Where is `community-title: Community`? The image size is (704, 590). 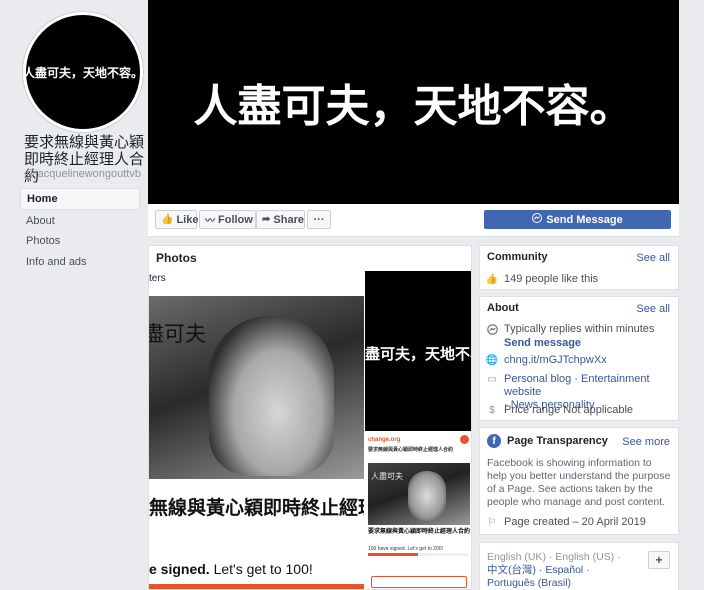
community-title: Community is located at coordinates (517, 257).